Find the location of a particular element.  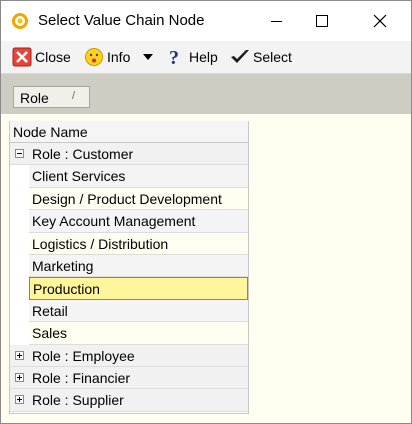

info-dropdown-button is located at coordinates (148, 57).